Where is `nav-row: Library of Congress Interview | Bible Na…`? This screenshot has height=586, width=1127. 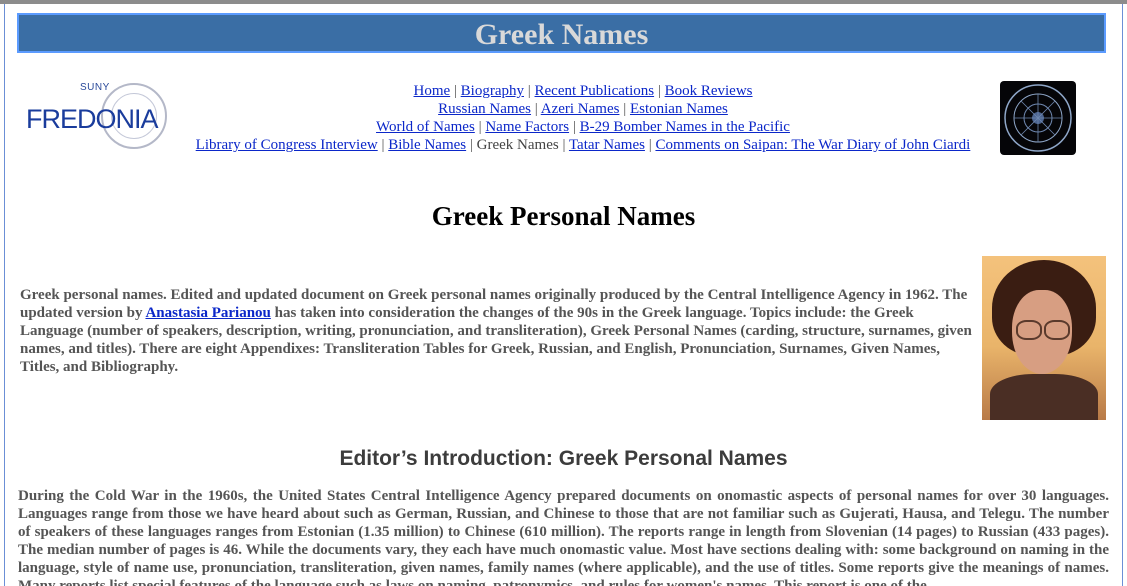 nav-row: Library of Congress Interview | Bible Na… is located at coordinates (583, 145).